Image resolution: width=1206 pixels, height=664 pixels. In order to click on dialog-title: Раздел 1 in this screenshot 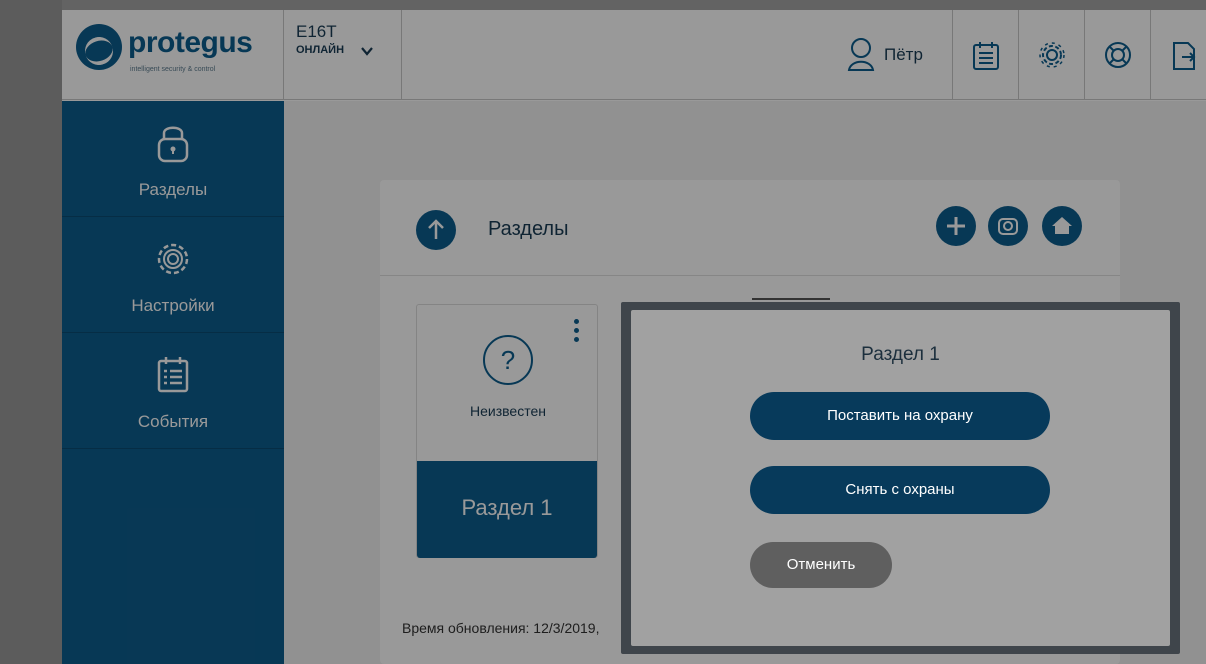, I will do `click(900, 354)`.